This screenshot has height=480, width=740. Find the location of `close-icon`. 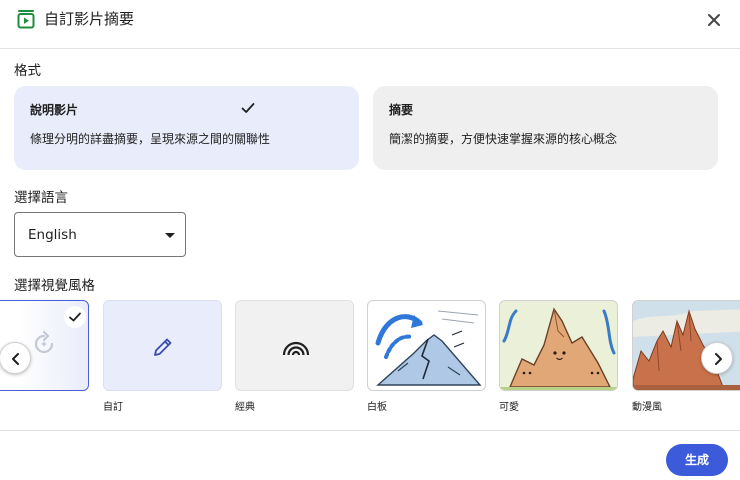

close-icon is located at coordinates (714, 20).